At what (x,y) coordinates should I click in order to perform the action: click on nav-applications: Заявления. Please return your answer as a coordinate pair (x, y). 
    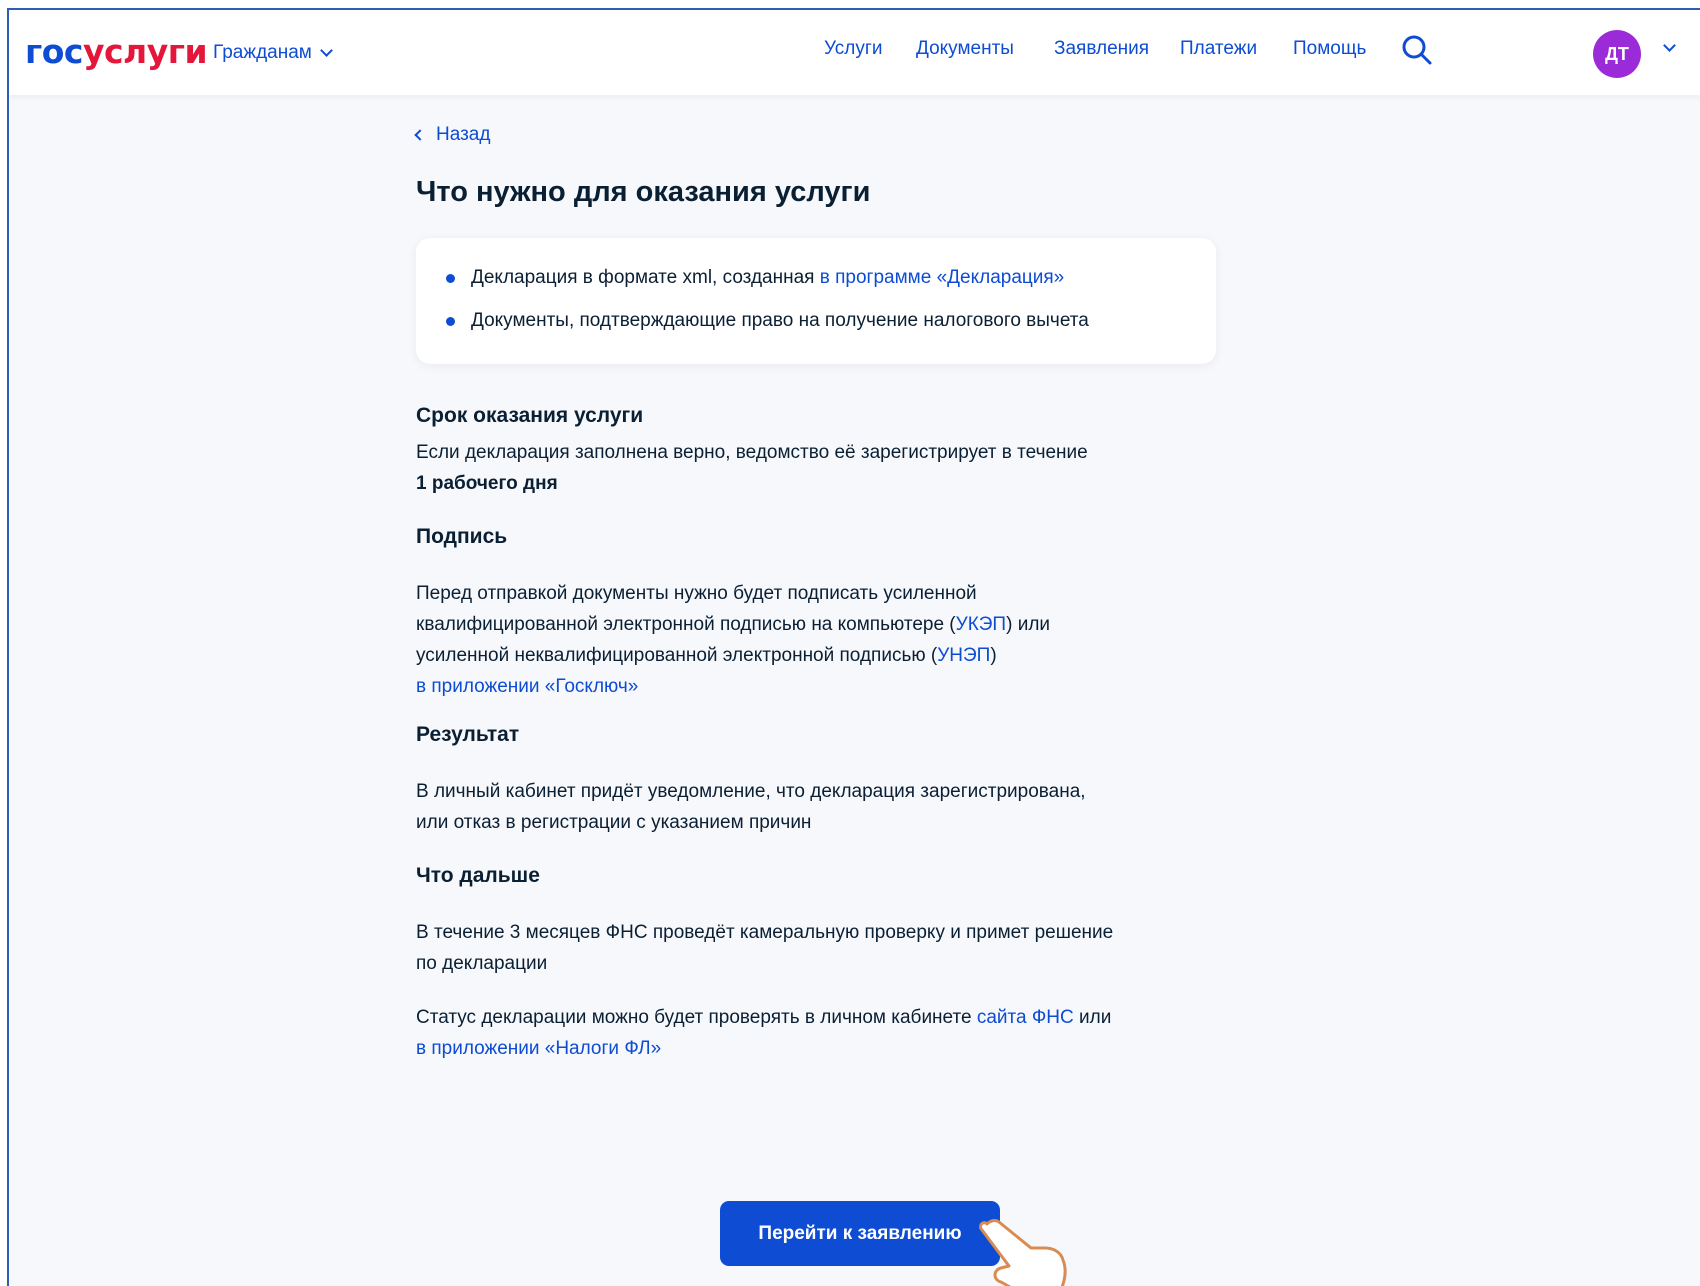
    Looking at the image, I should click on (1101, 49).